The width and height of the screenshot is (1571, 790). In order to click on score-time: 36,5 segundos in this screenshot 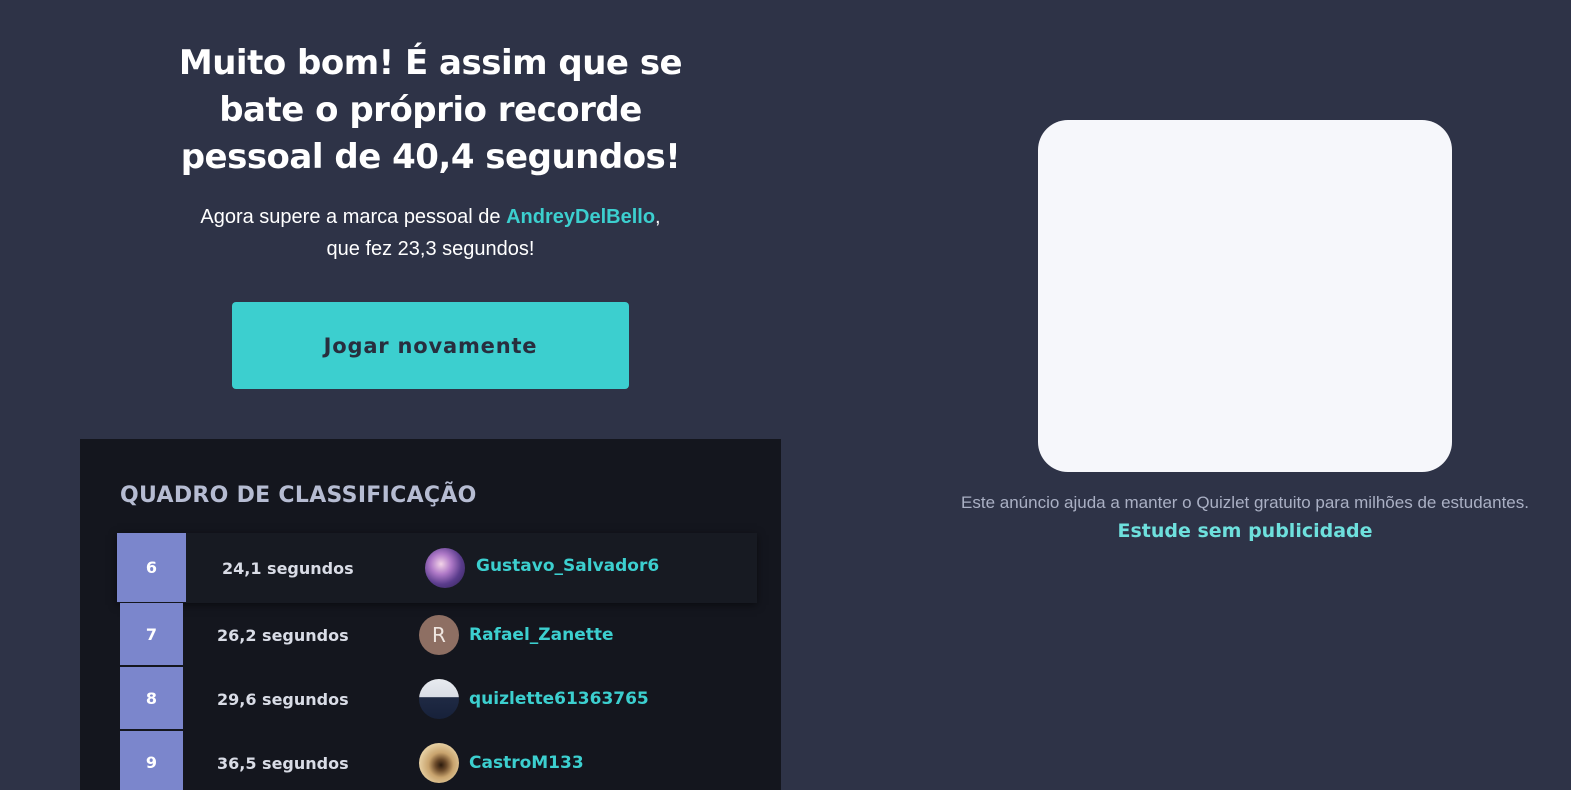, I will do `click(283, 763)`.